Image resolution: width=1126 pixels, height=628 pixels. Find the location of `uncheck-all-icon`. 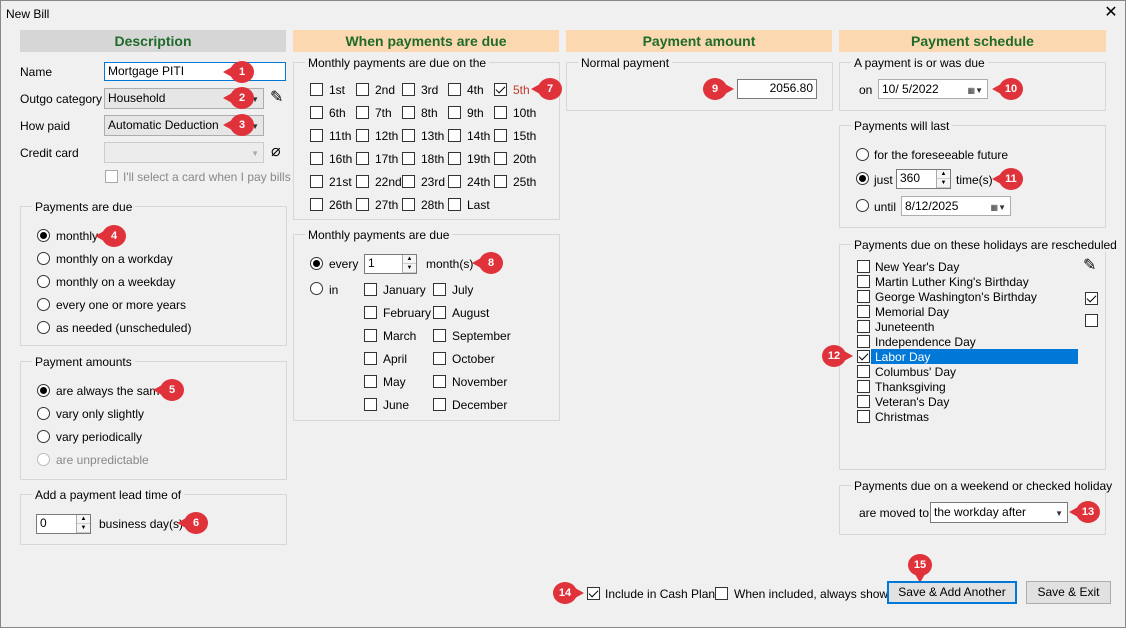

uncheck-all-icon is located at coordinates (1091, 320).